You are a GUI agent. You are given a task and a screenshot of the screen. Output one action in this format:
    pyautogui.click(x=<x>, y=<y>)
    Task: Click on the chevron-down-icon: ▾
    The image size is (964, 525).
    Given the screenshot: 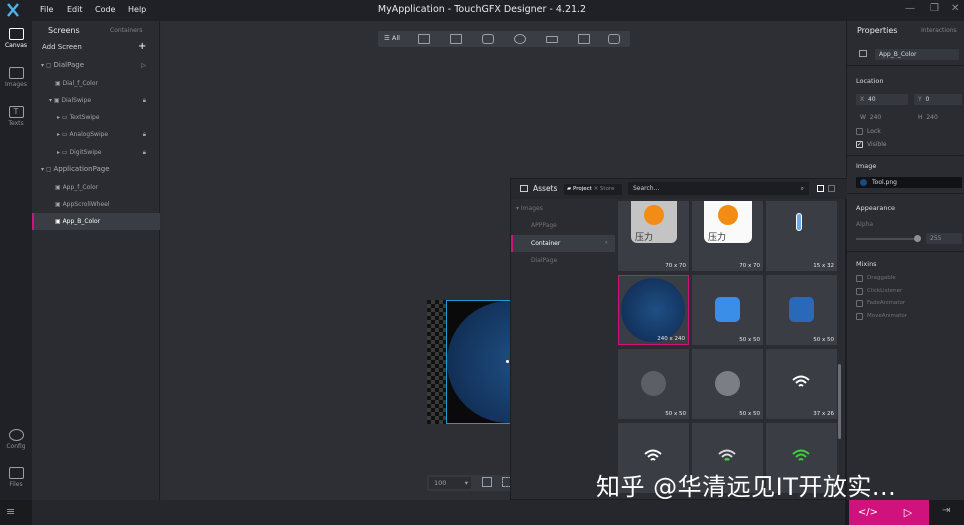 What is the action you would take?
    pyautogui.click(x=466, y=483)
    